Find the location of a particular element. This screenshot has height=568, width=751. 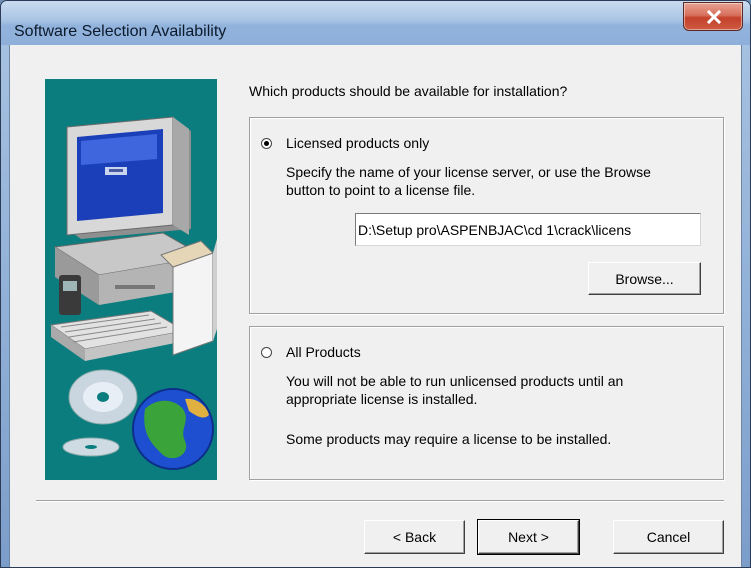

cancel-button: Cancel is located at coordinates (668, 537).